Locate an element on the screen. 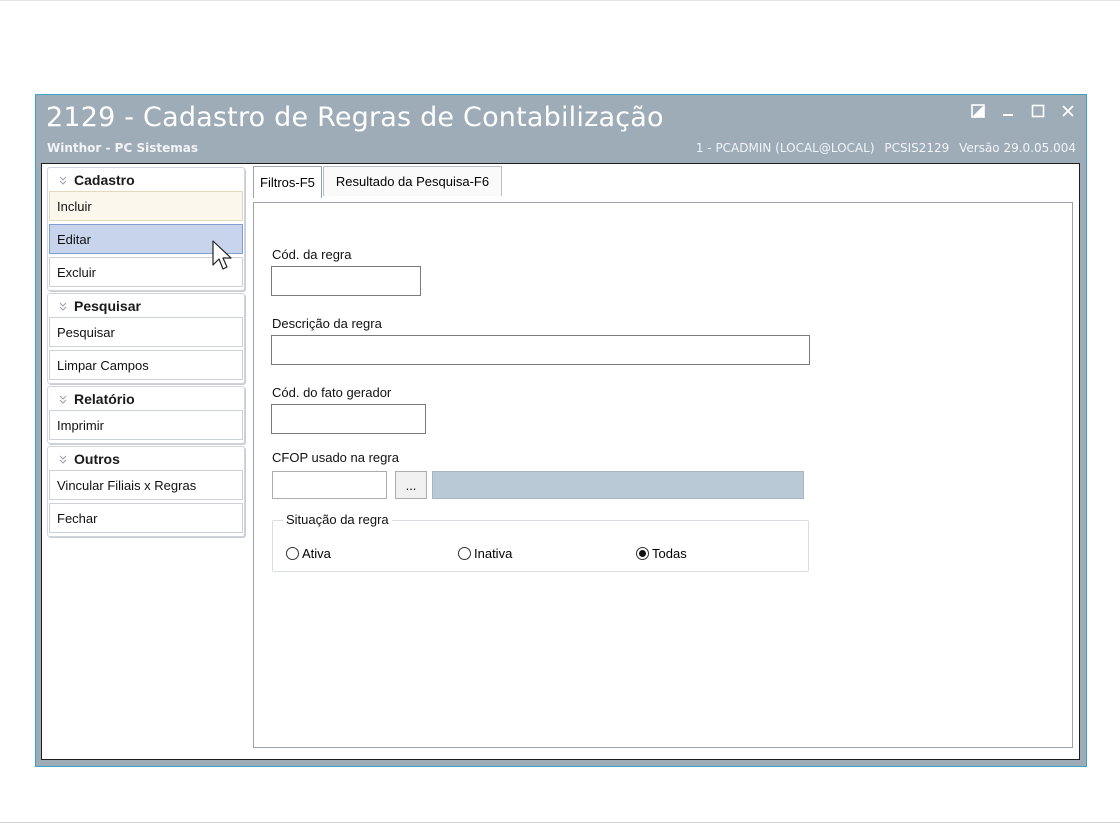 This screenshot has height=824, width=1120. group-outros: Outros Vincular Filiais x Regras Fechar is located at coordinates (146, 491).